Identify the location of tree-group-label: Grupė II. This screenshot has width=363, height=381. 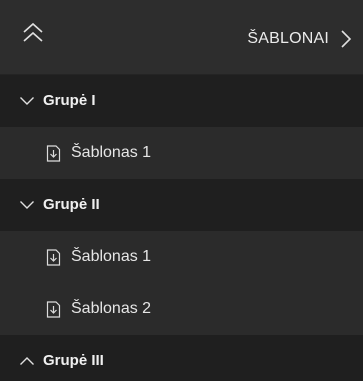
(71, 204).